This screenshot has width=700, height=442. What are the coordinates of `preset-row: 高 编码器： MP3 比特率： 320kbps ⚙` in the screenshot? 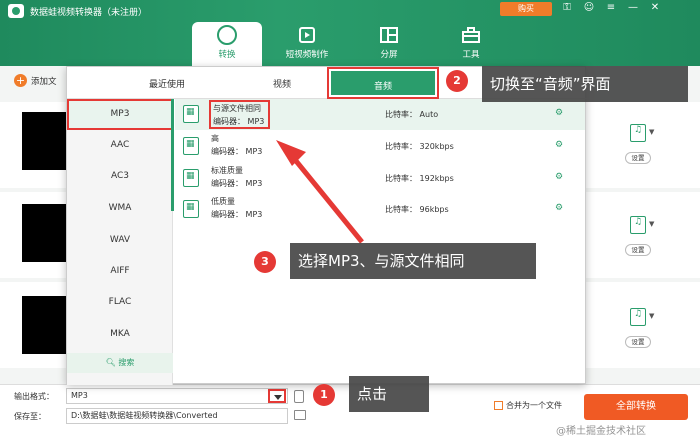 It's located at (380, 146).